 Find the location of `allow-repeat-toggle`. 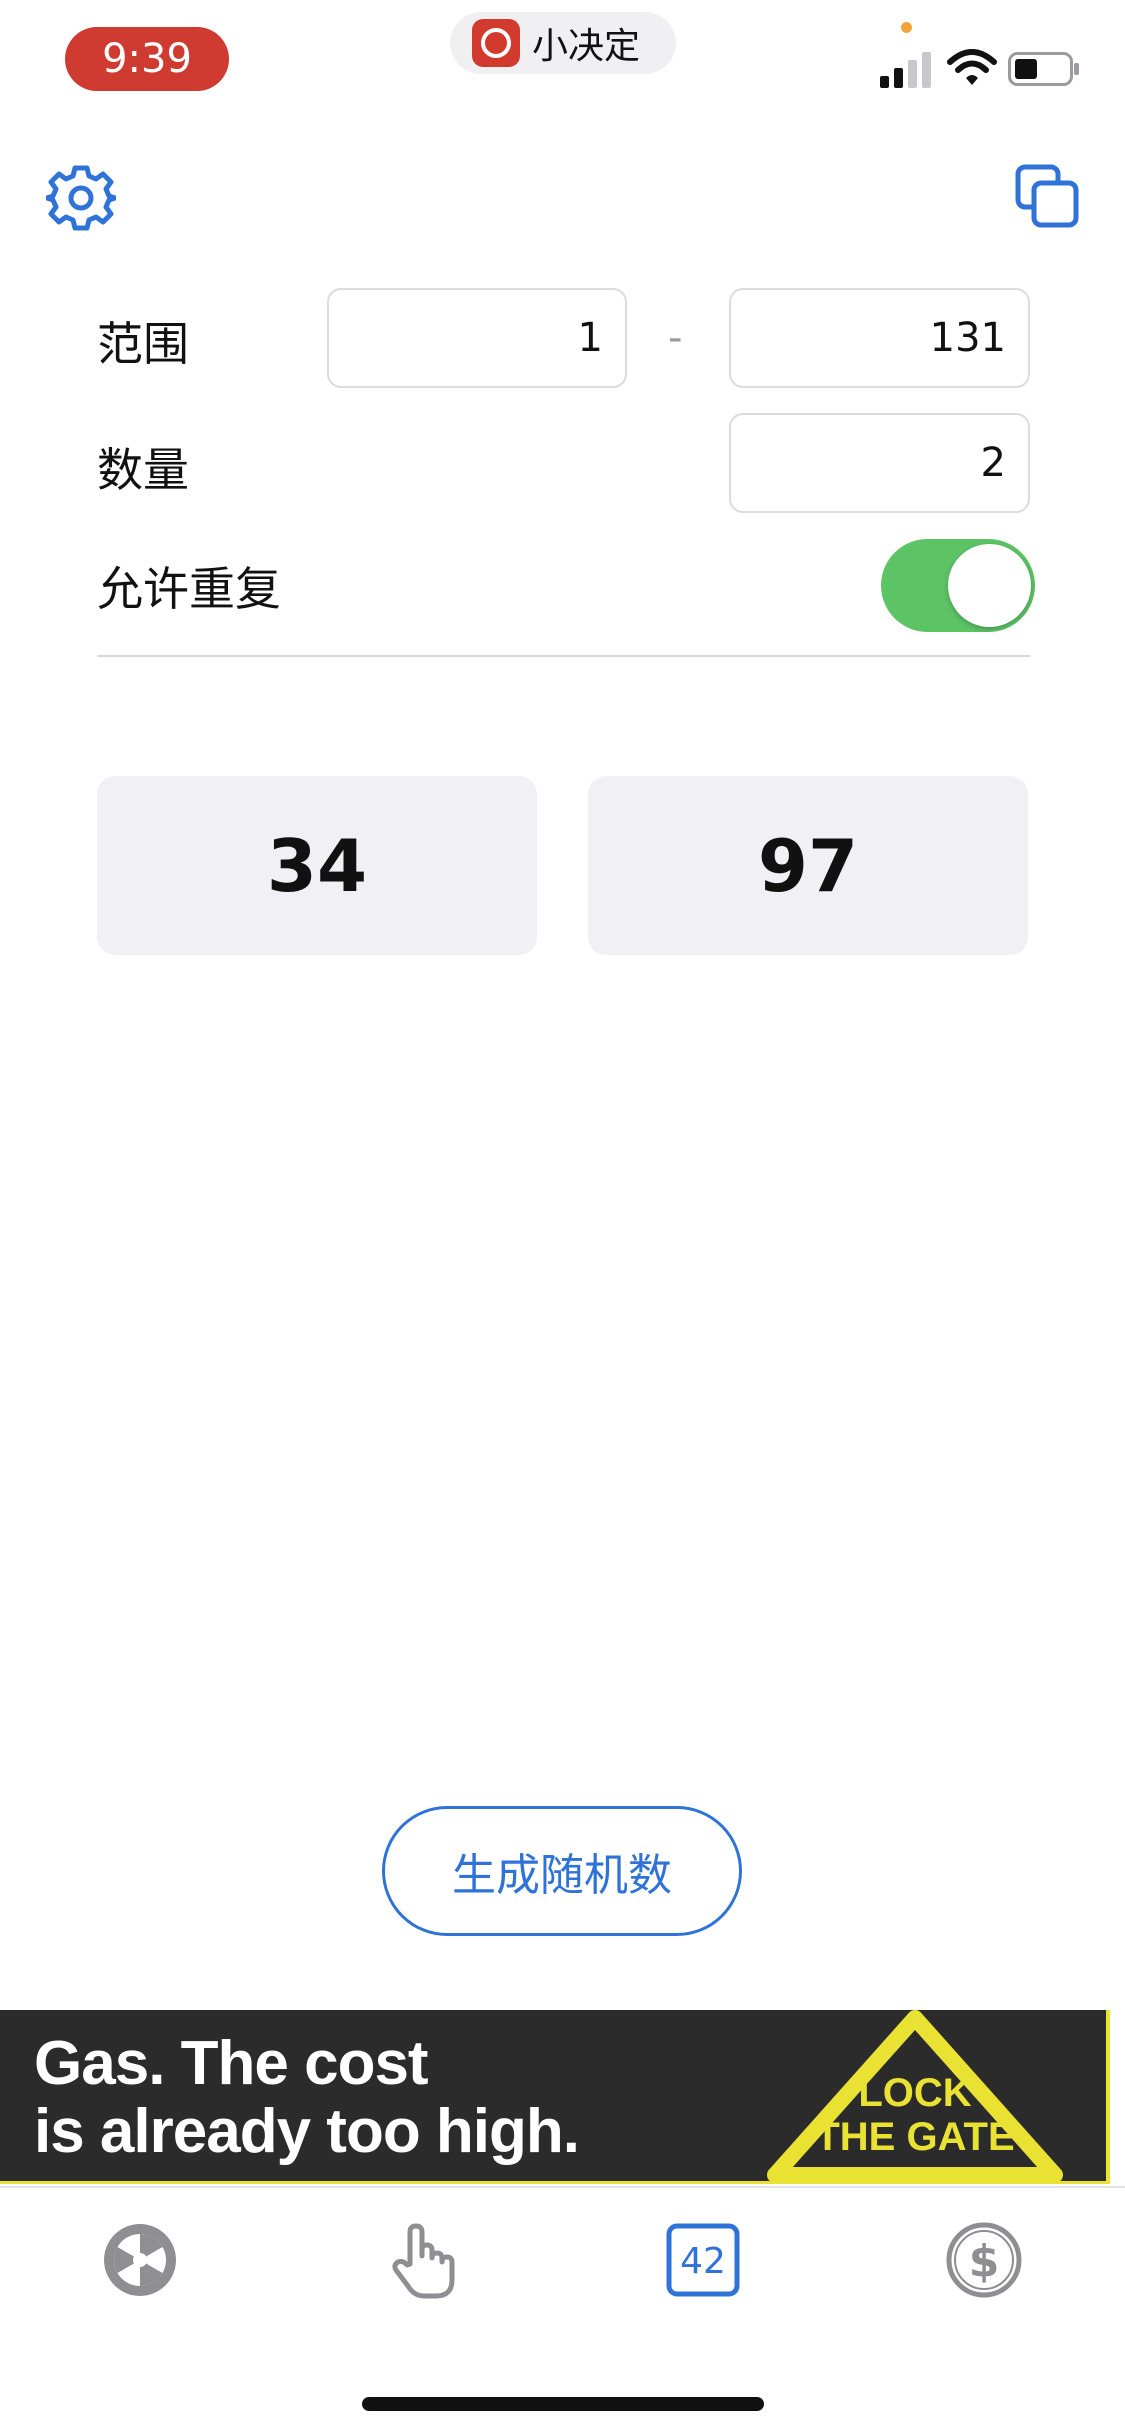

allow-repeat-toggle is located at coordinates (958, 585).